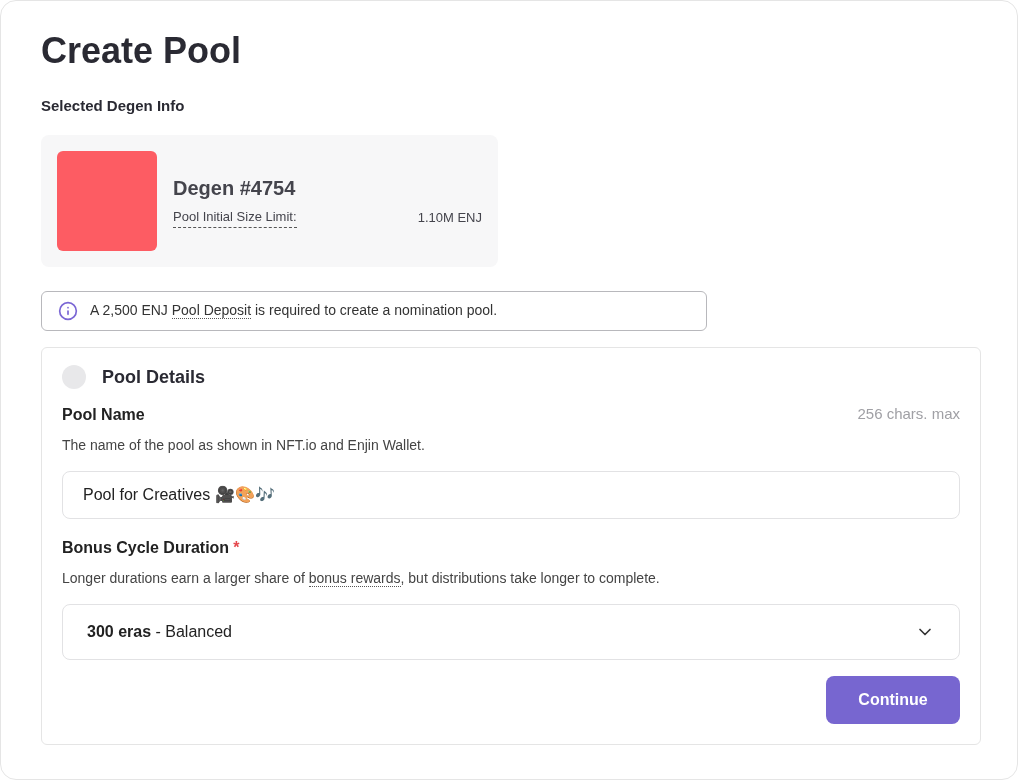  What do you see at coordinates (235, 217) in the screenshot?
I see `limit-label: Pool Initial Size Limit:` at bounding box center [235, 217].